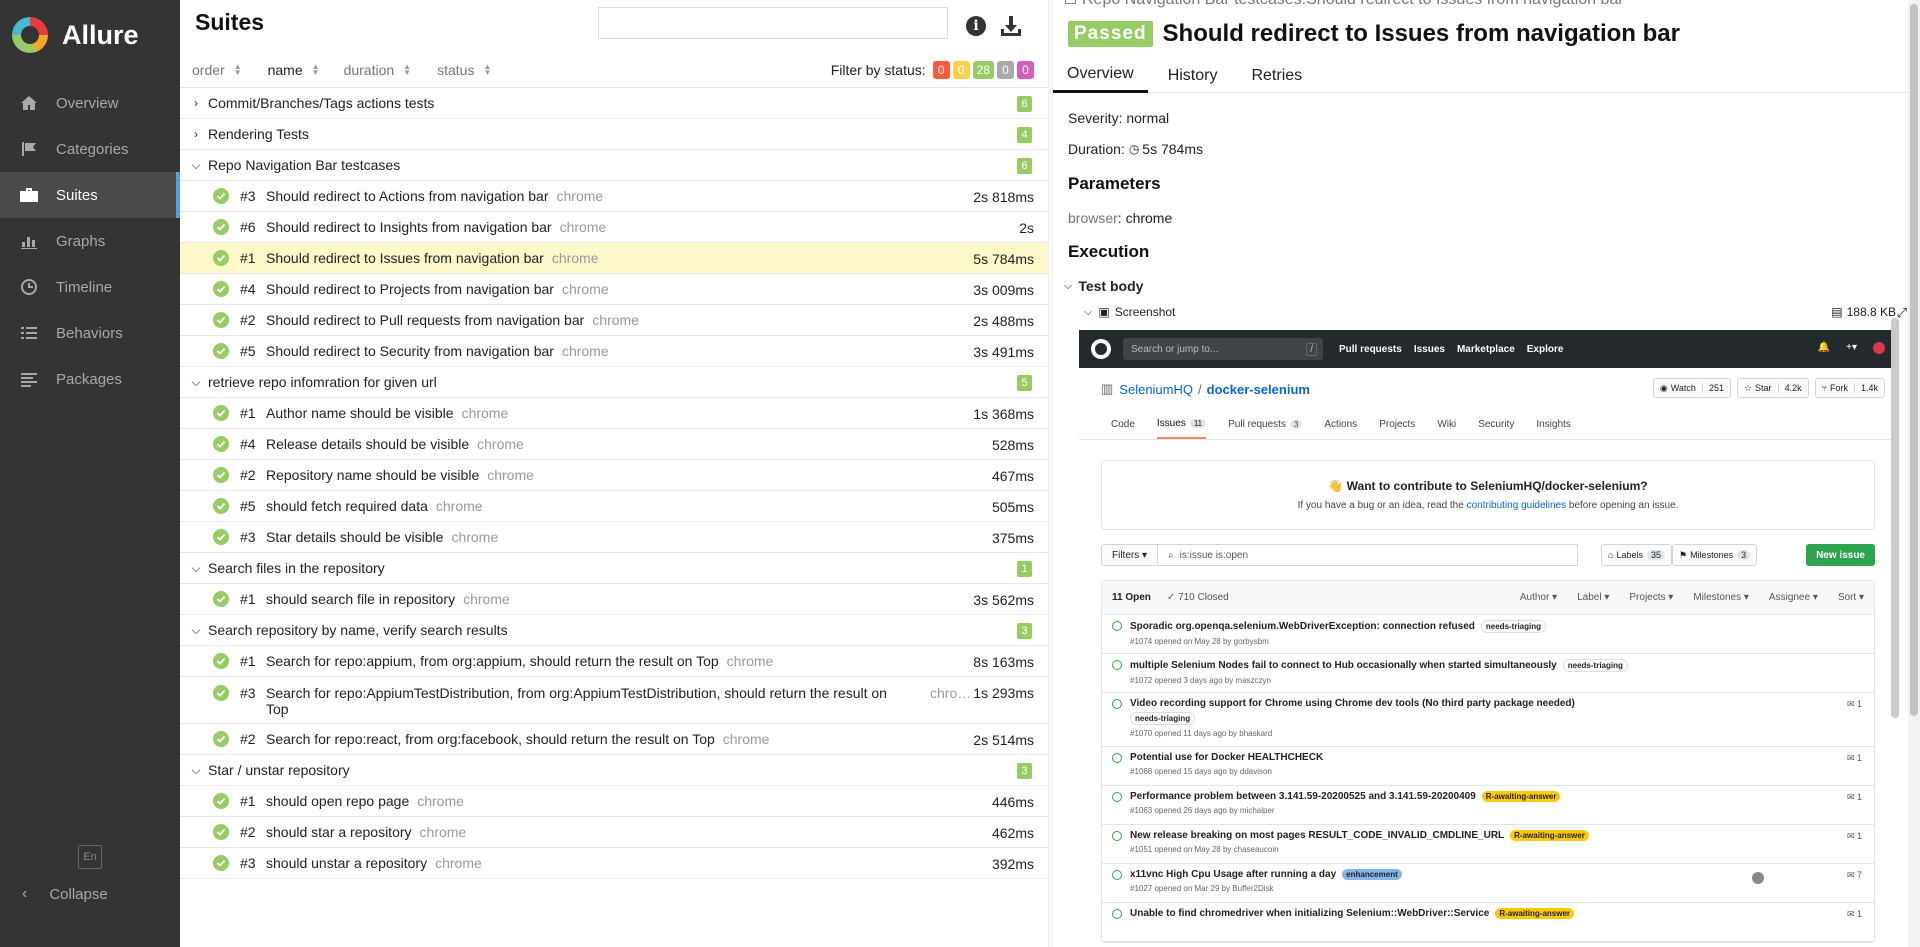 The height and width of the screenshot is (947, 1920). What do you see at coordinates (614, 506) in the screenshot?
I see `test-row: #5 should fetch required data chrome 505ms` at bounding box center [614, 506].